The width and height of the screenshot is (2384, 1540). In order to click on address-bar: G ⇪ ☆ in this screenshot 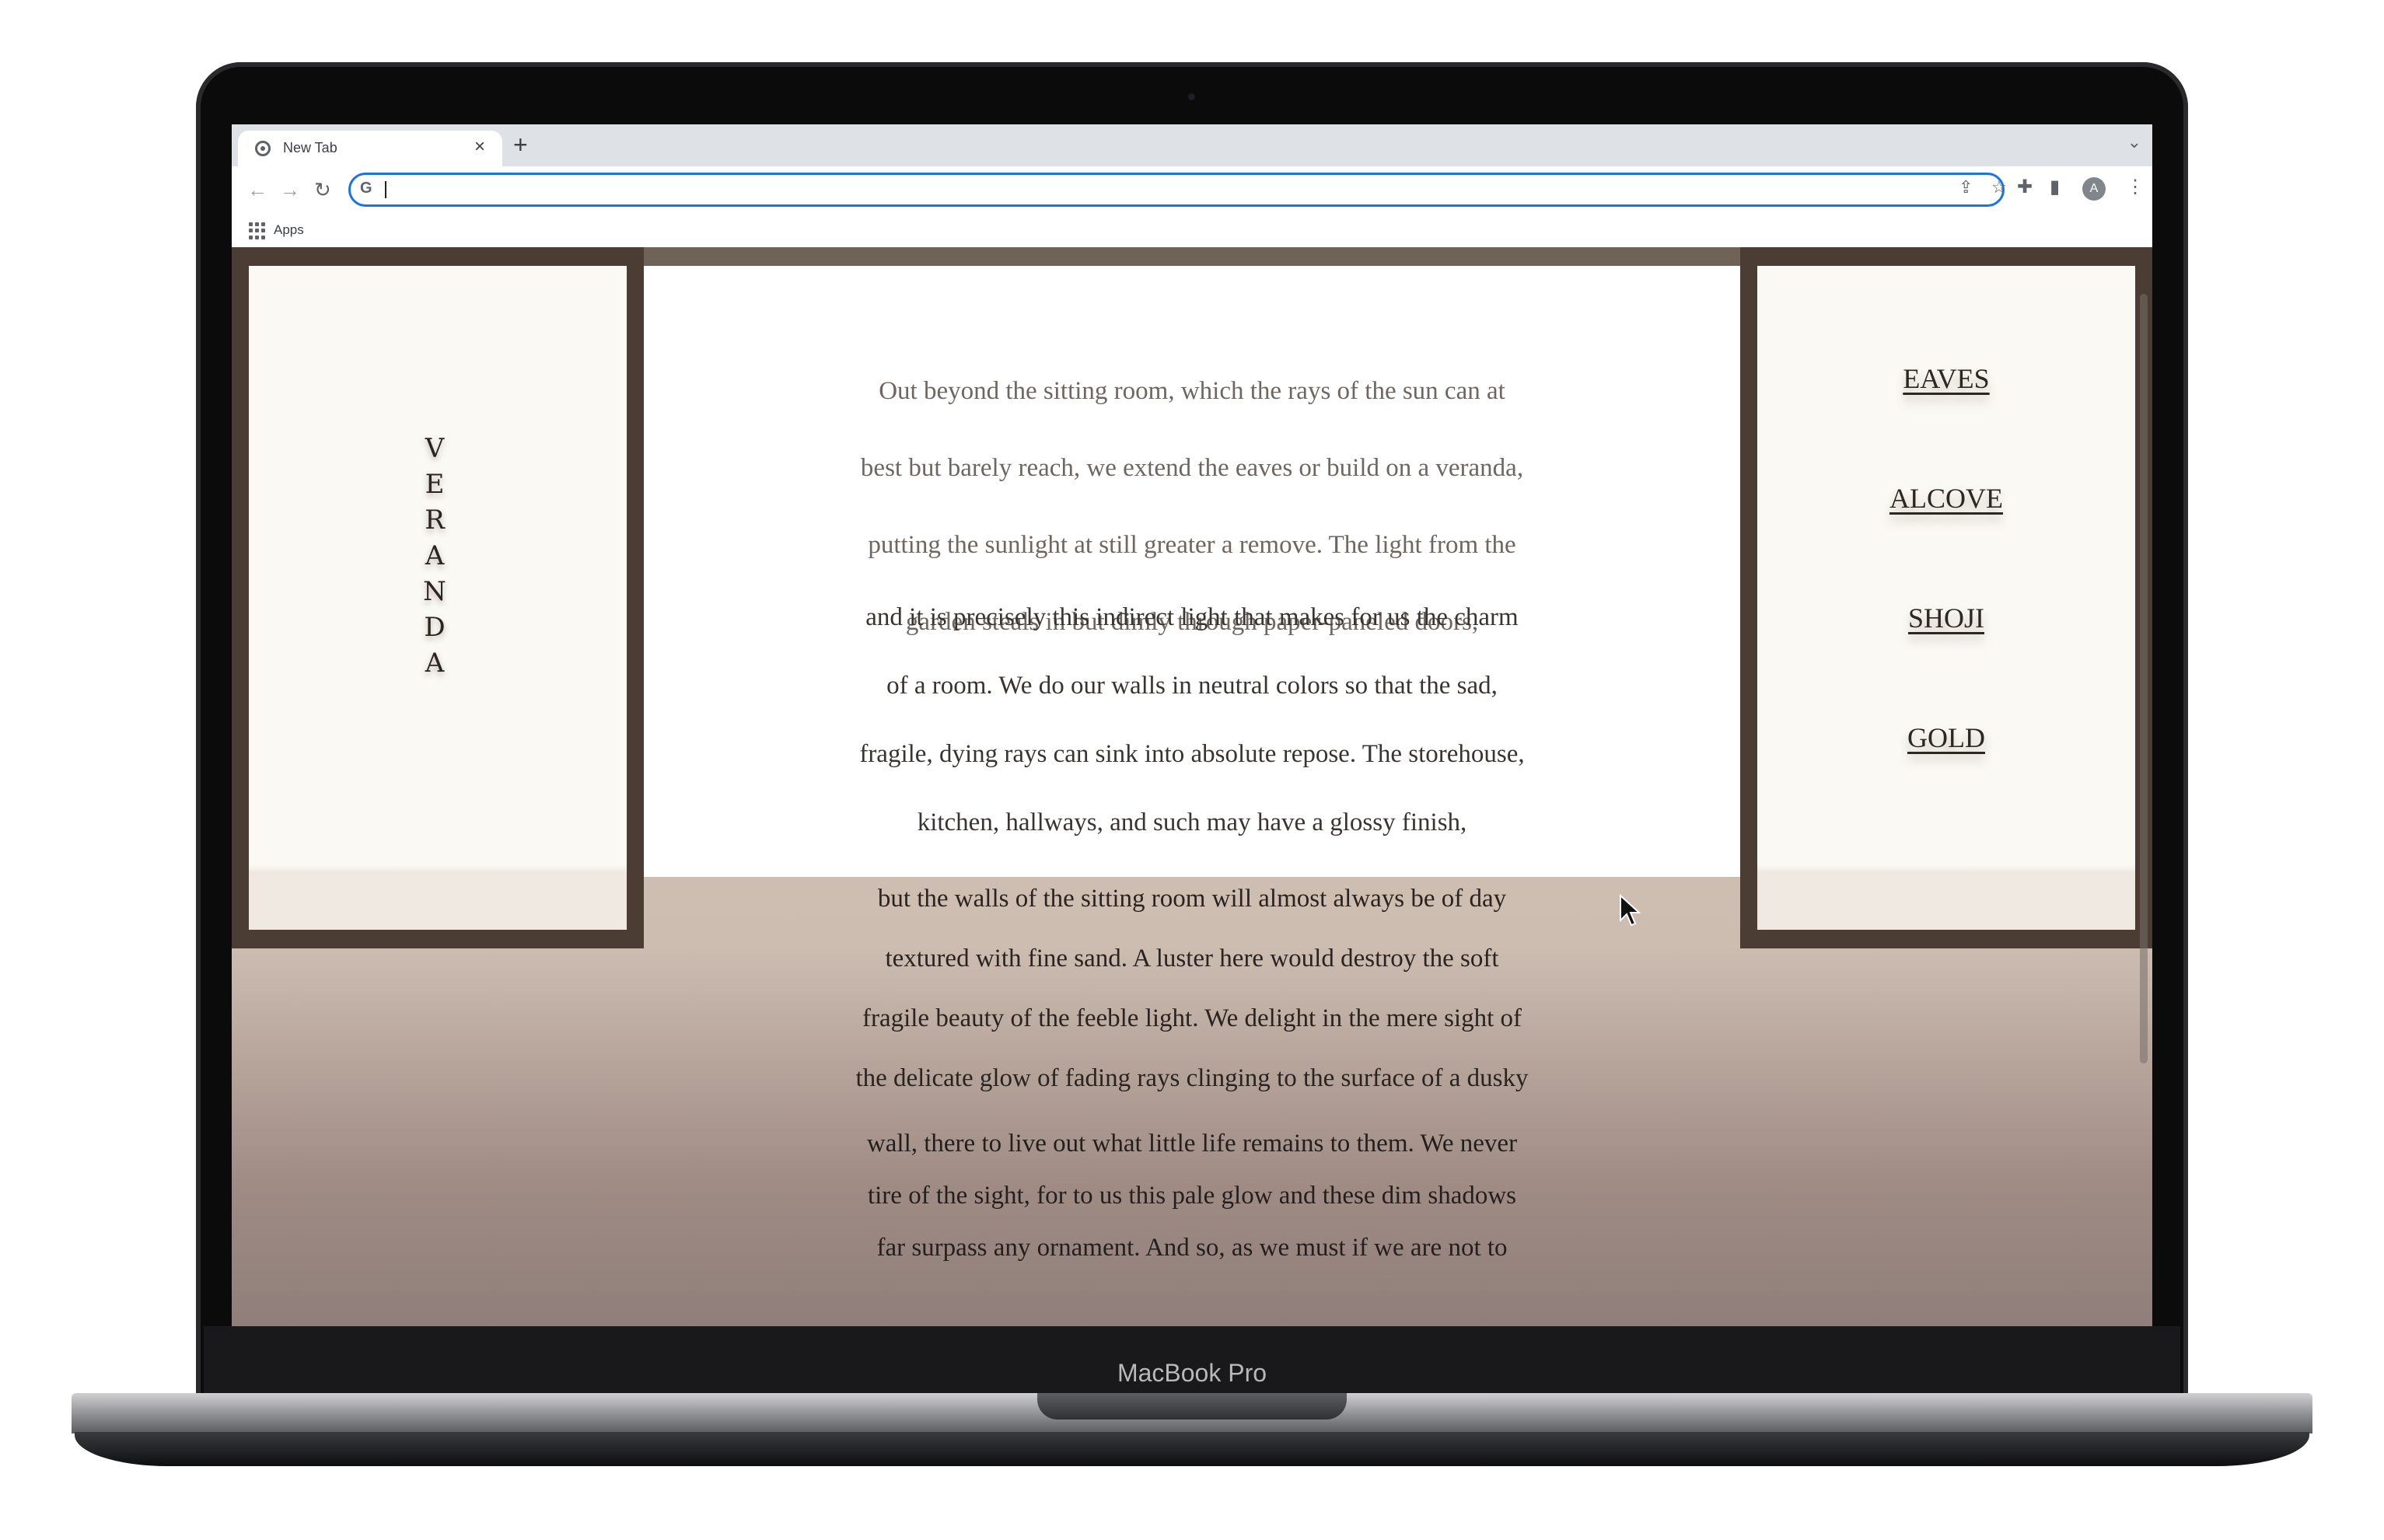, I will do `click(1177, 190)`.